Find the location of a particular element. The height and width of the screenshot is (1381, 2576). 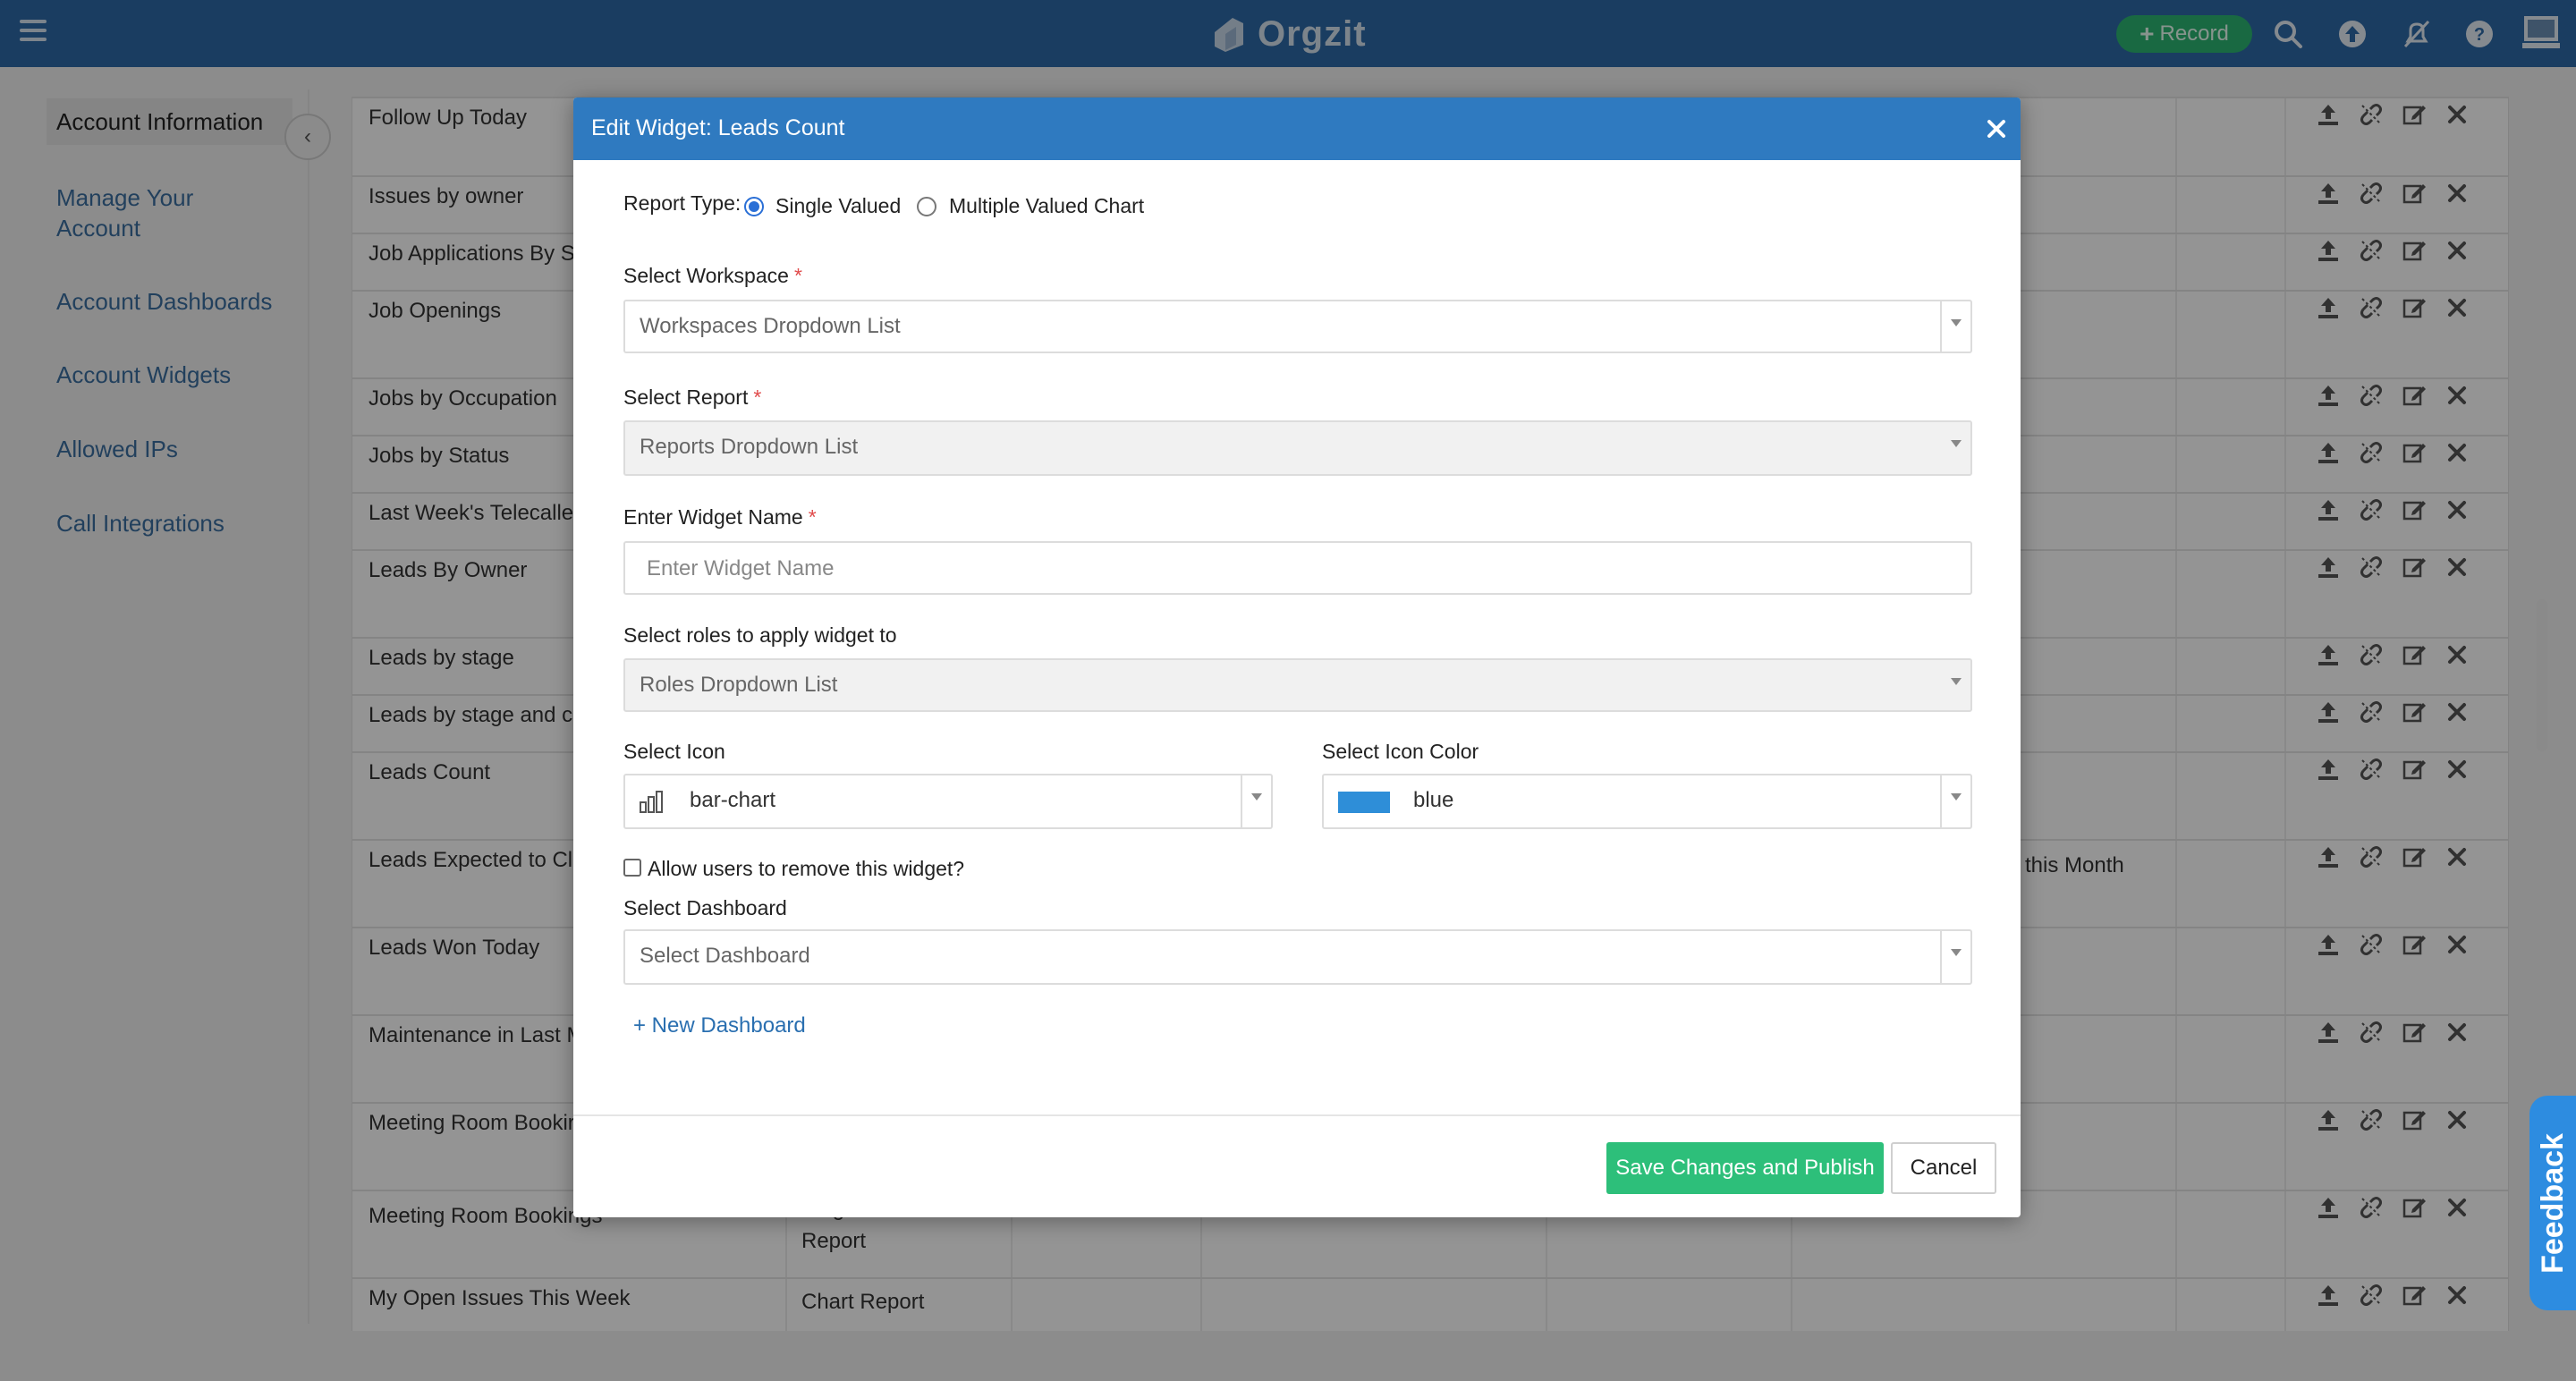

radio-single-valued is located at coordinates (754, 206).